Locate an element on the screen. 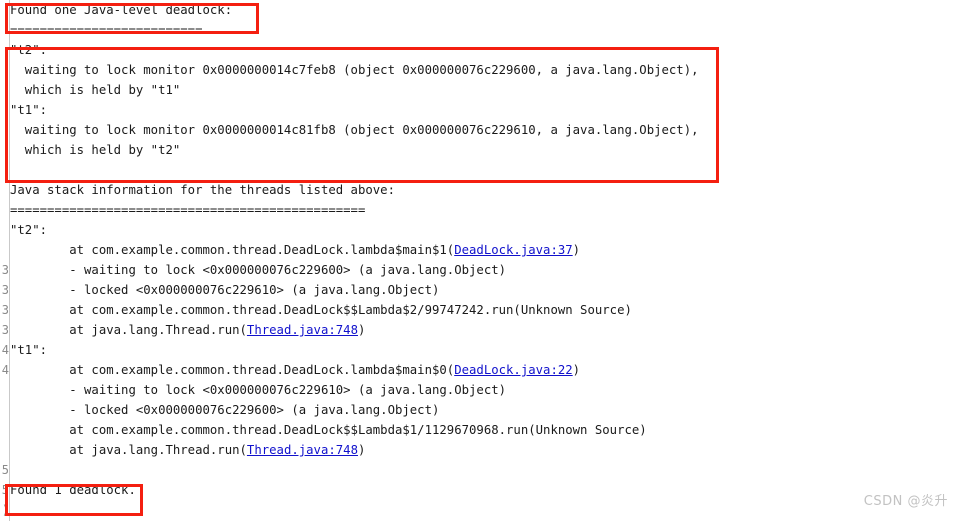 Image resolution: width=960 pixels, height=521 pixels. console-line: which is held by "t1" is located at coordinates (485, 90).